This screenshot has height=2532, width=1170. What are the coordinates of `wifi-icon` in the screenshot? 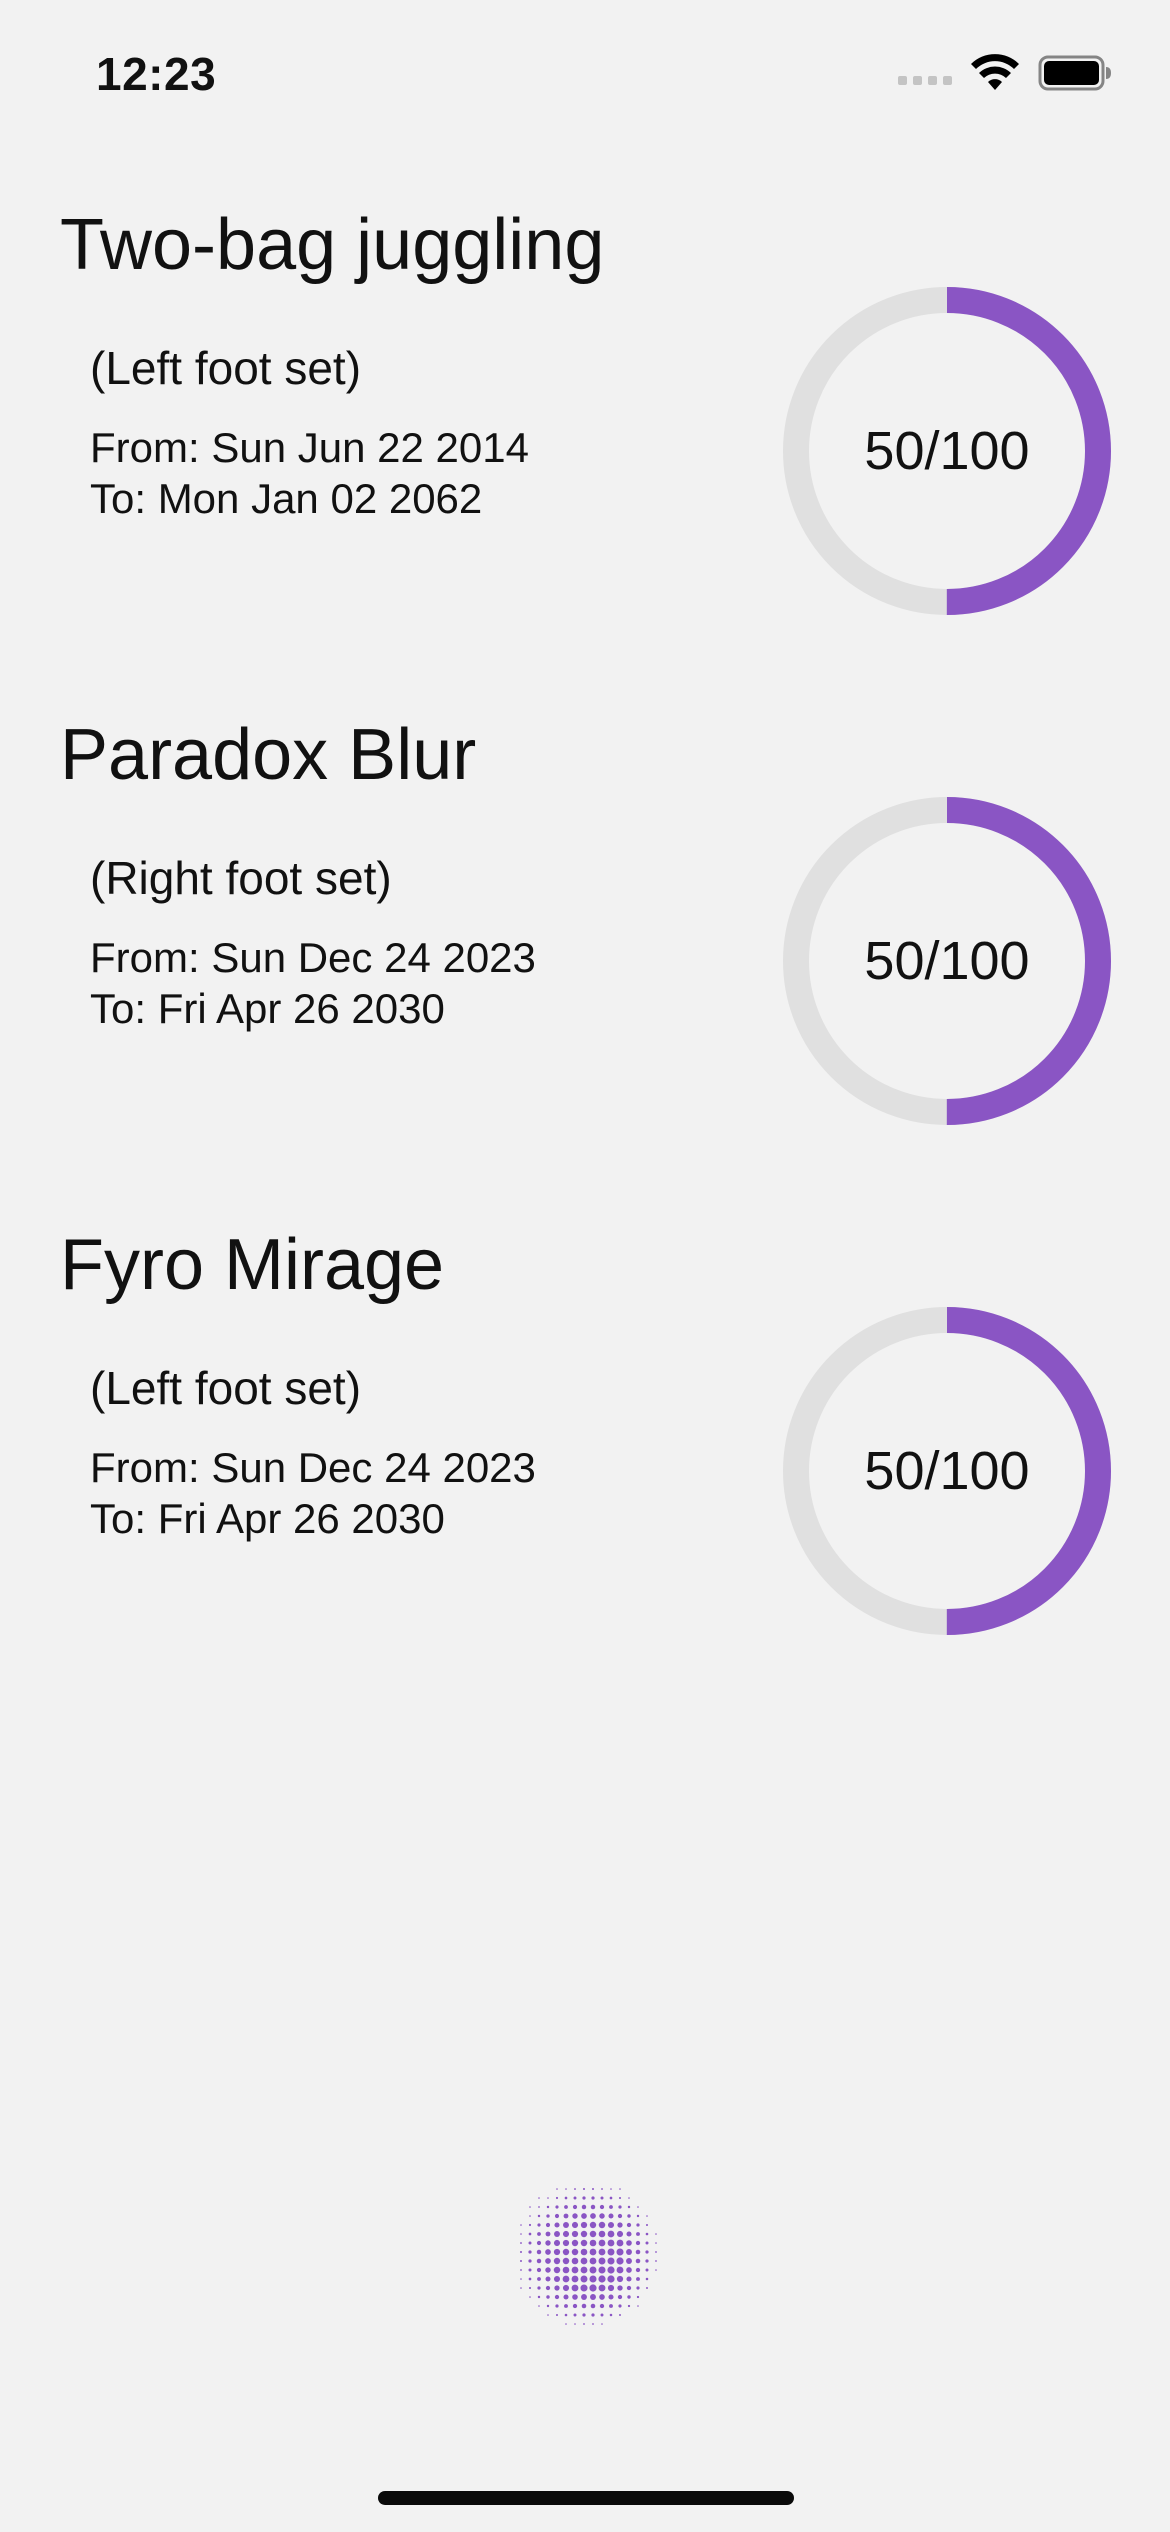 It's located at (995, 73).